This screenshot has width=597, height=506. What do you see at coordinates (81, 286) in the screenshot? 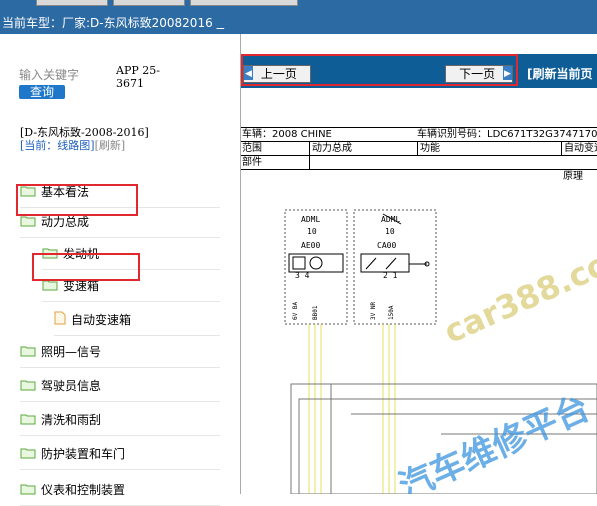
I see `tree-item-label: 变速箱` at bounding box center [81, 286].